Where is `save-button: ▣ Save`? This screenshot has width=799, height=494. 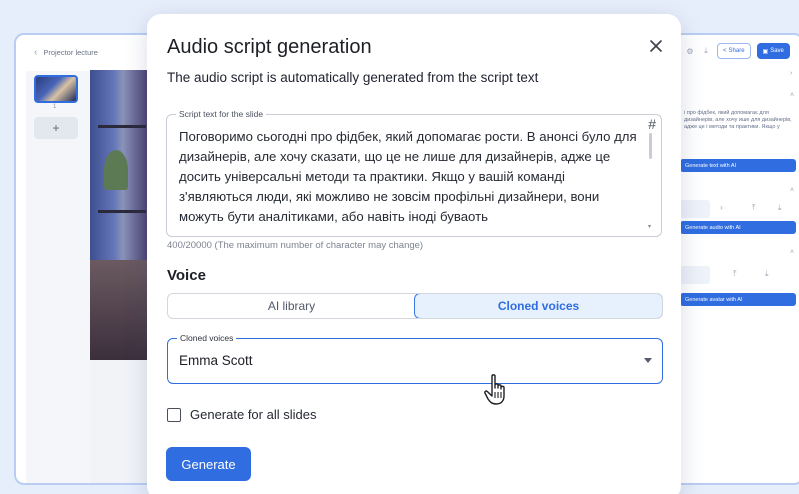 save-button: ▣ Save is located at coordinates (773, 51).